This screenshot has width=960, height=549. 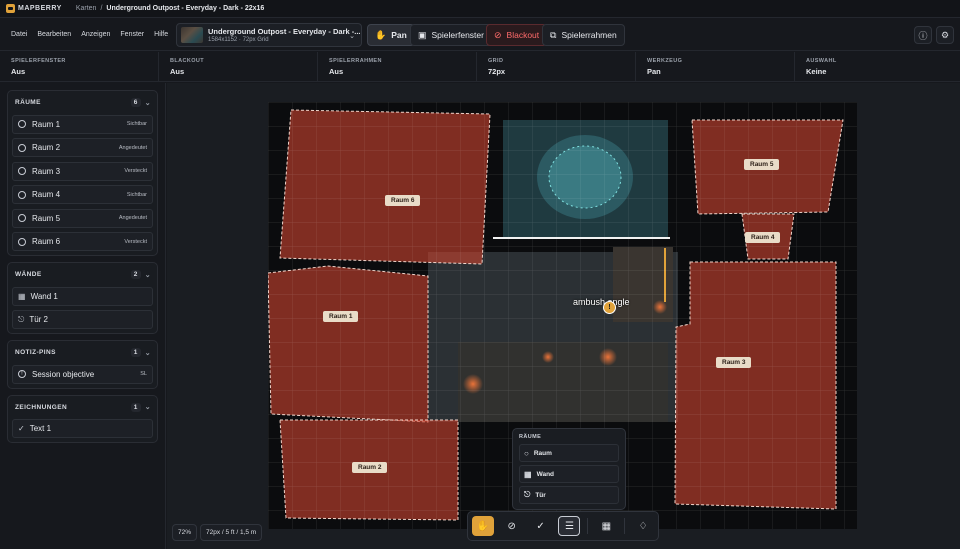 I want to click on pins-panel-header: NOTIZ-PINS 1 ⌄, so click(x=82, y=352).